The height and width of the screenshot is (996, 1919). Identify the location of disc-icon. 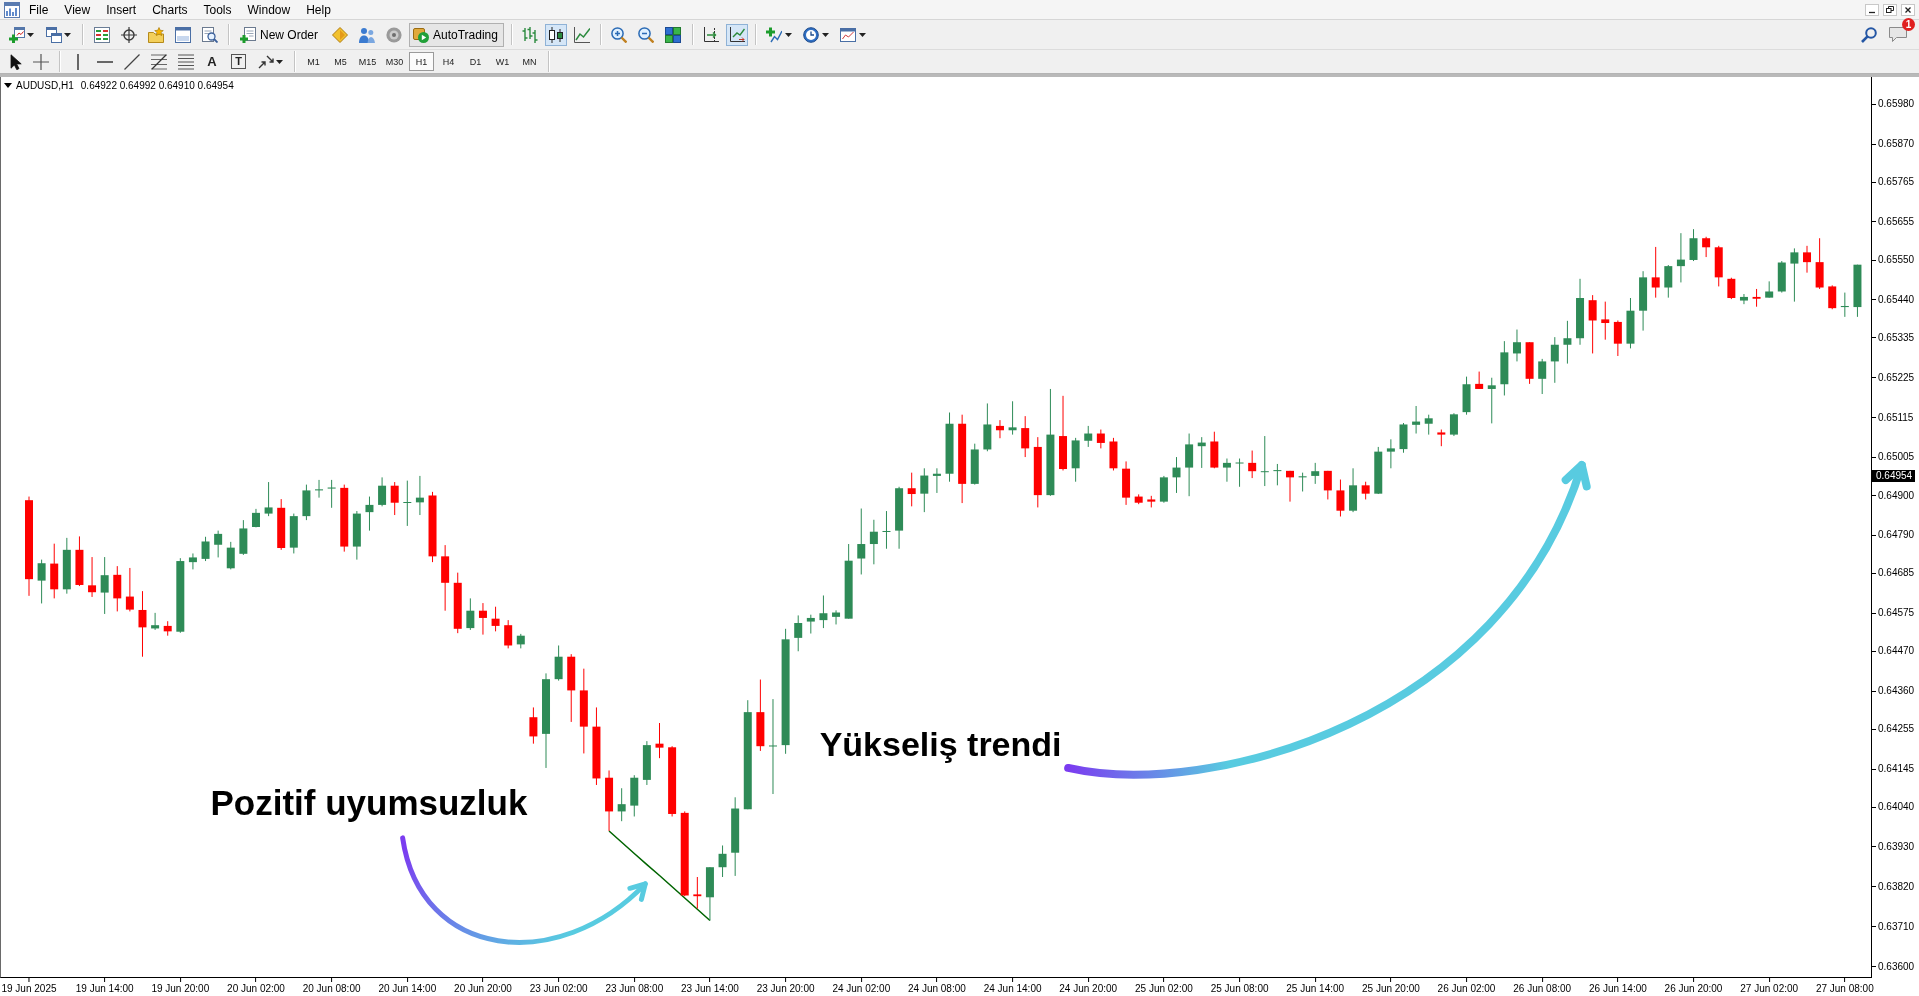
(393, 34).